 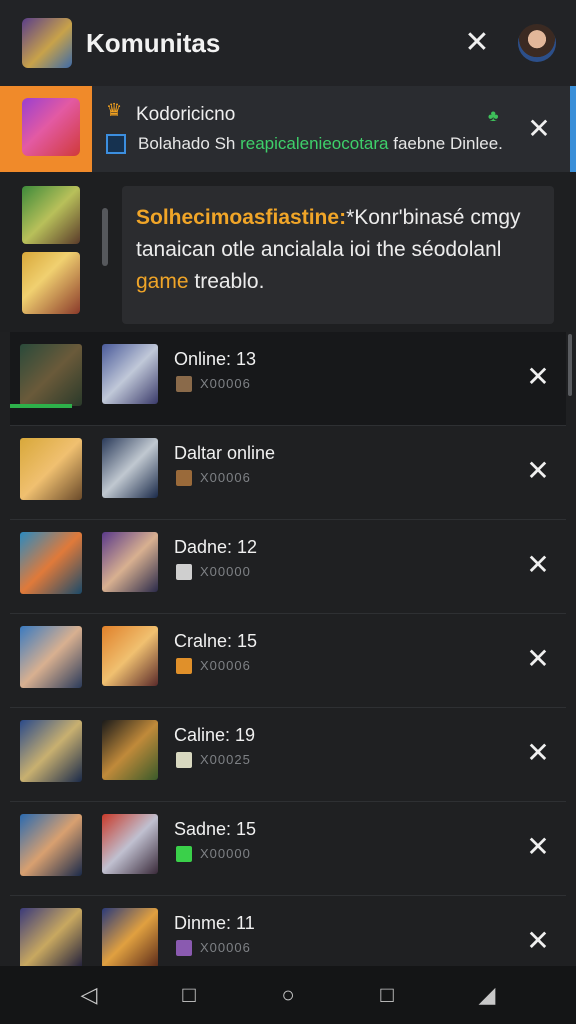 What do you see at coordinates (288, 473) in the screenshot?
I see `list-item: Daltar online X00006 ✕` at bounding box center [288, 473].